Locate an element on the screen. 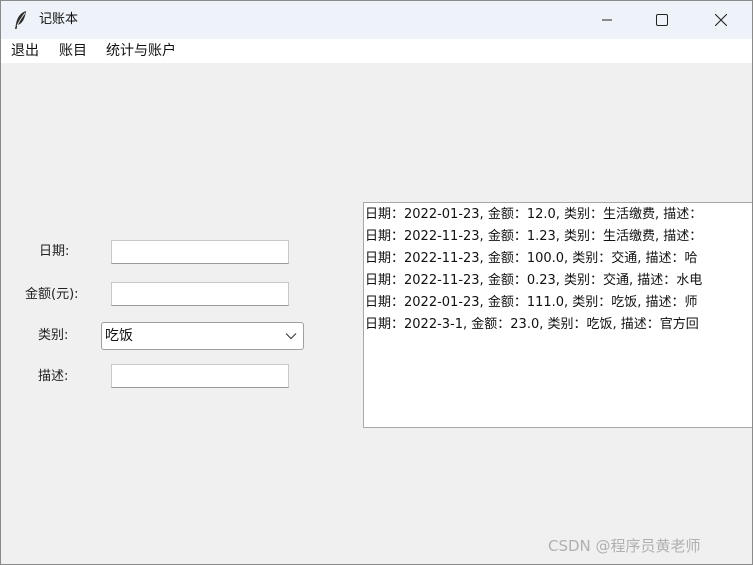 Image resolution: width=753 pixels, height=565 pixels. minimize-icon is located at coordinates (607, 20).